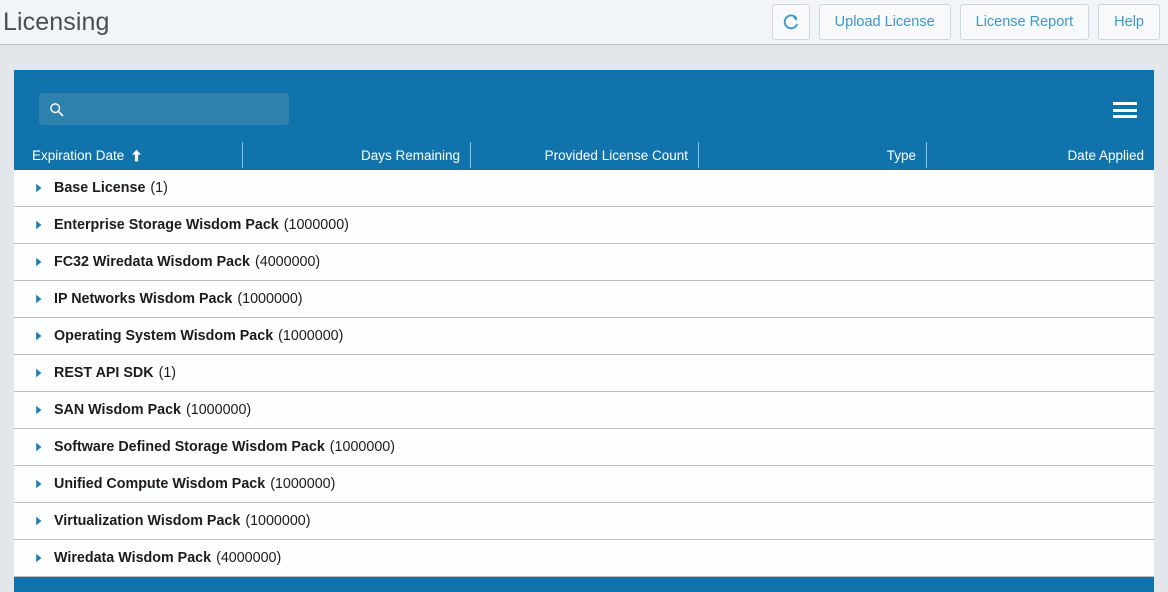 The height and width of the screenshot is (592, 1168). I want to click on column-header-date-applied: Date Applied, so click(1040, 155).